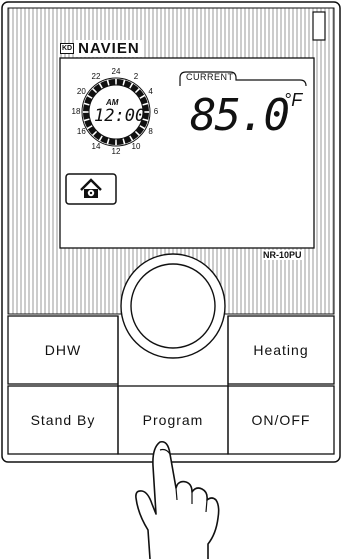  I want to click on status-led, so click(319, 26).